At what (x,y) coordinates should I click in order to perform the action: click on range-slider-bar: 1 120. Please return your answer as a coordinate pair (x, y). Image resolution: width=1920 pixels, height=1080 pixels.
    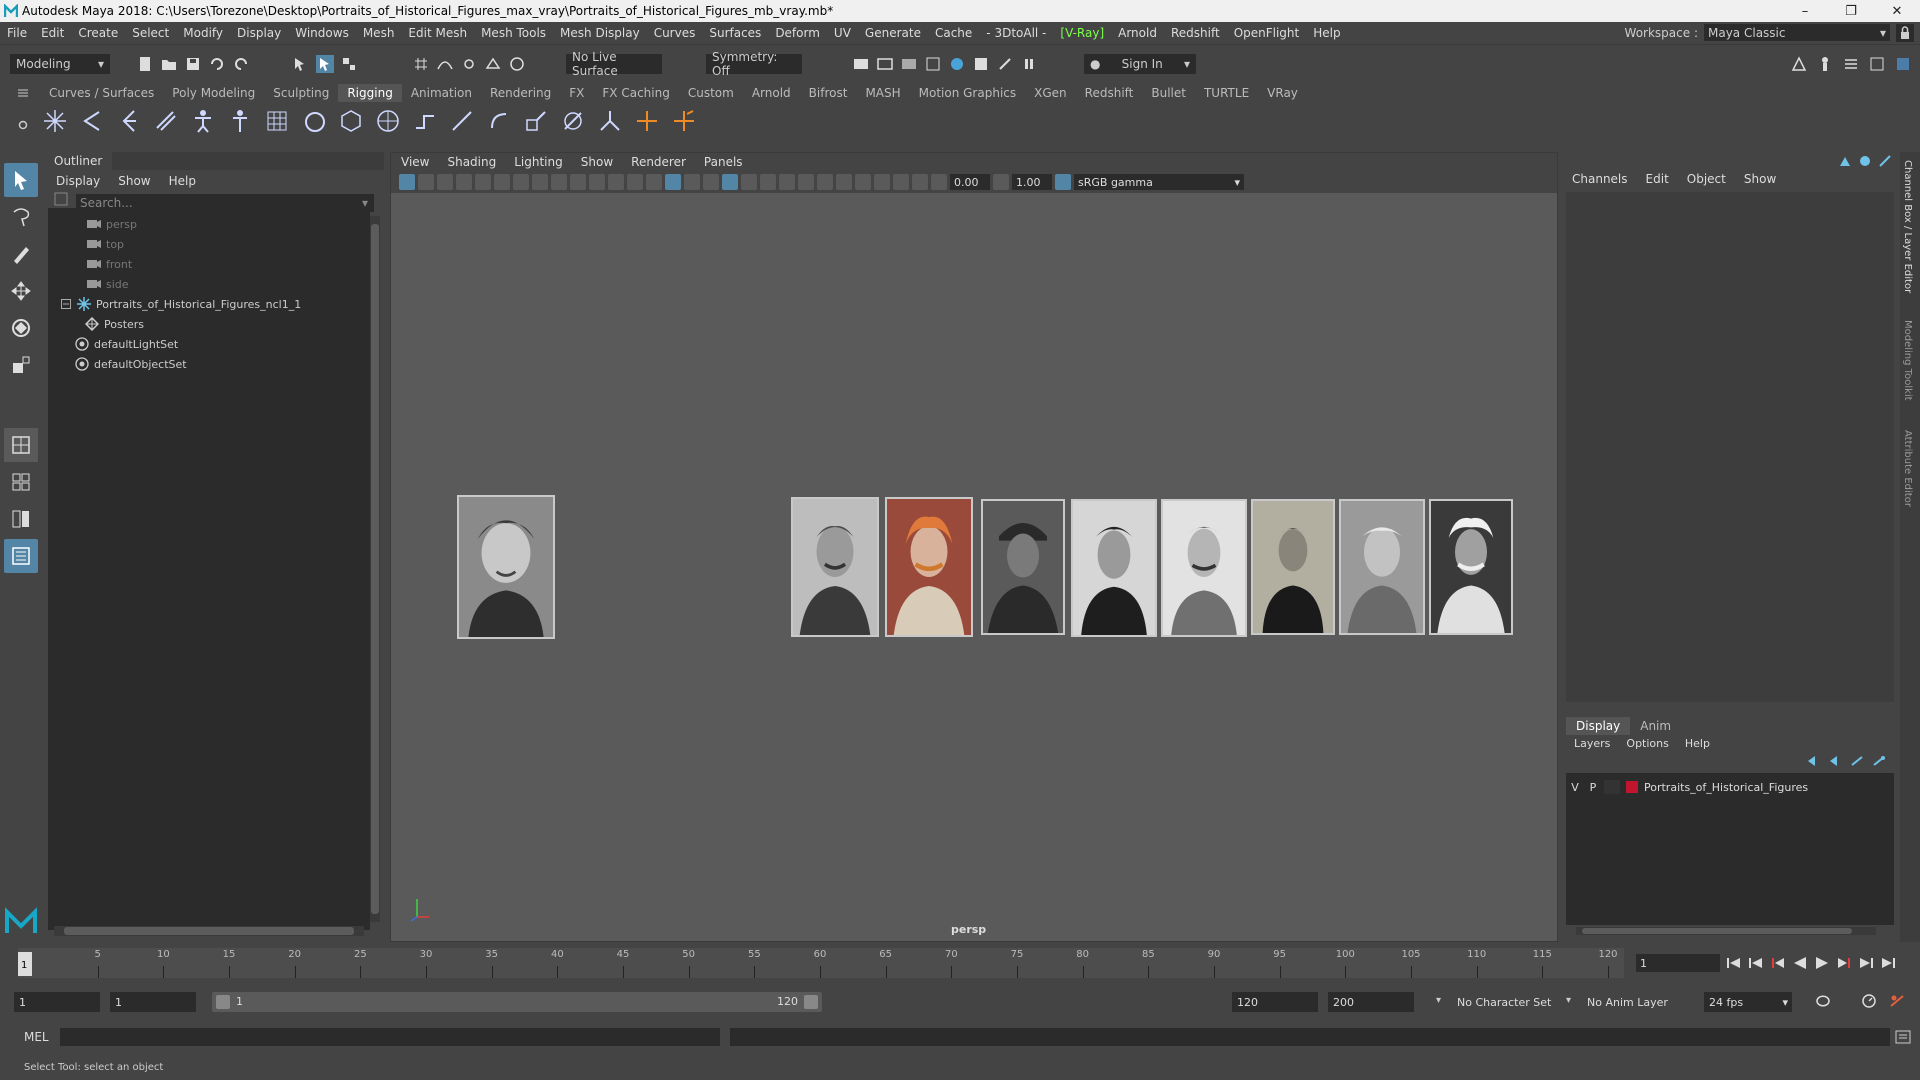
    Looking at the image, I should click on (517, 1002).